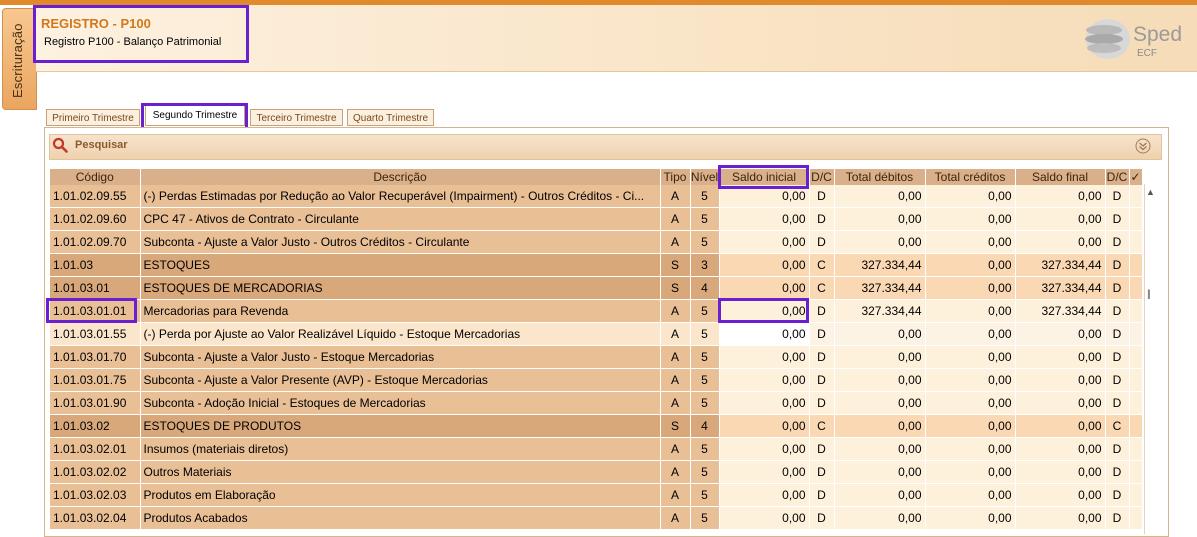 The height and width of the screenshot is (537, 1197). What do you see at coordinates (400, 449) in the screenshot?
I see `cell-descricao: Insumos (materiais diretos)` at bounding box center [400, 449].